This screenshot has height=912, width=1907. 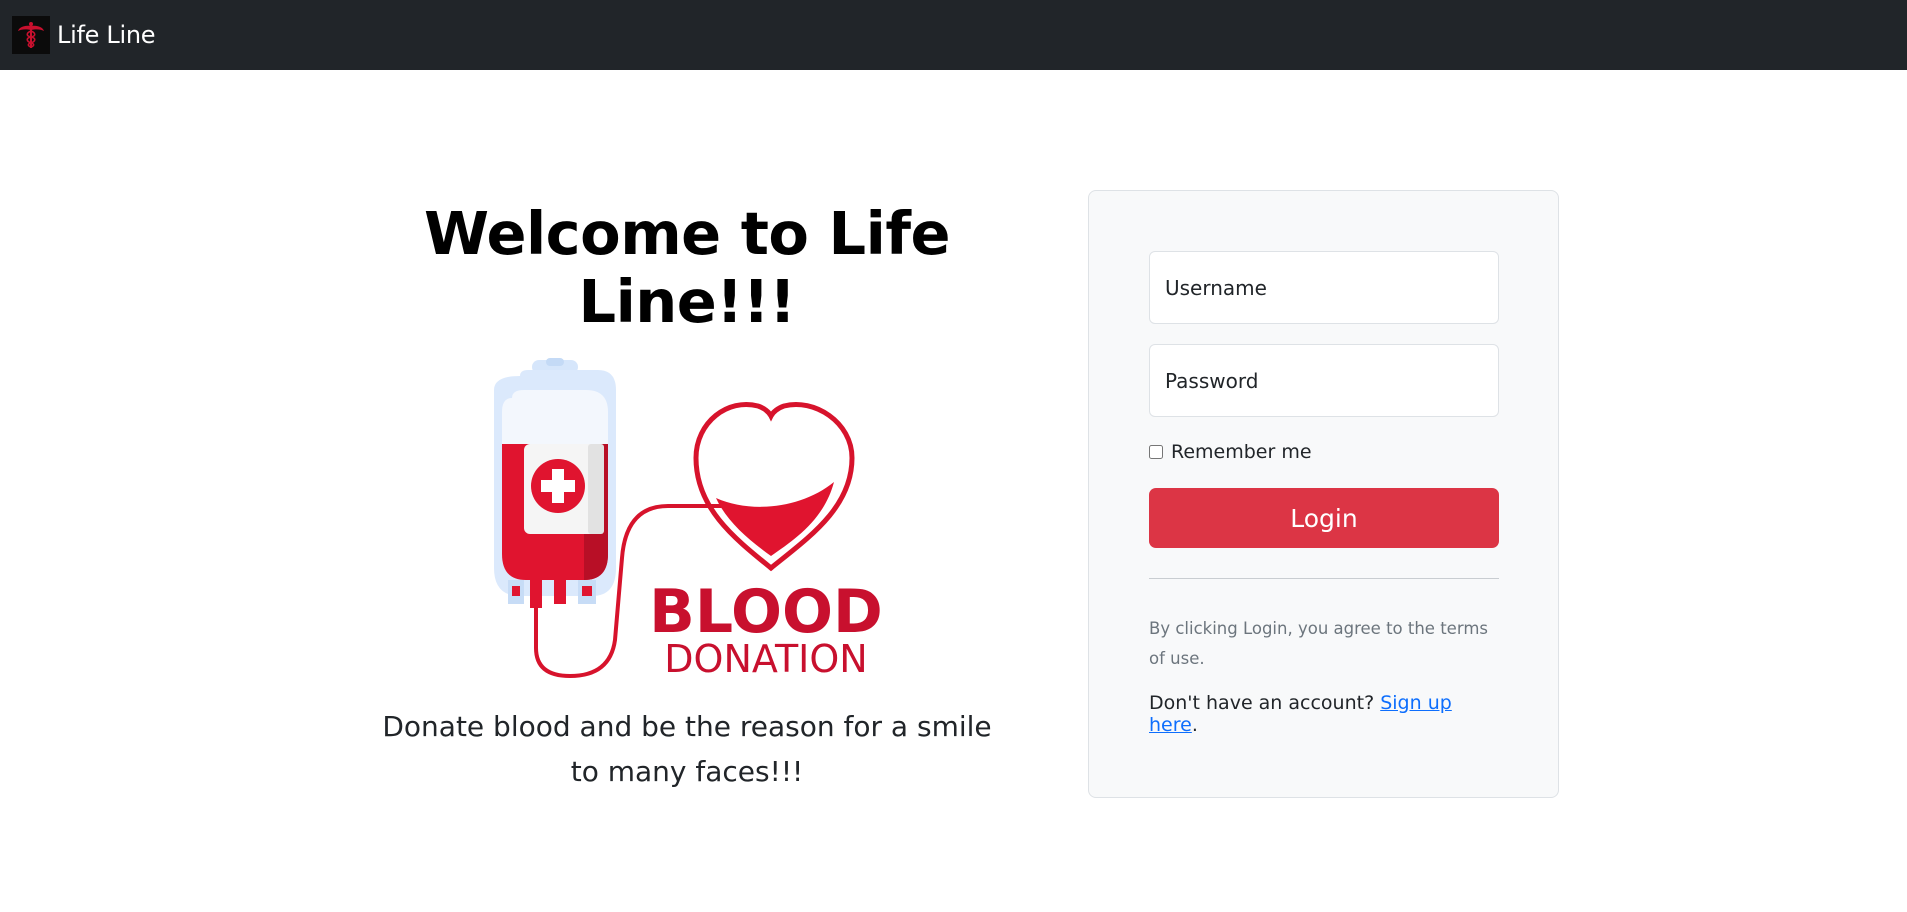 I want to click on illustration-text-donation: DONATION, so click(x=765, y=657).